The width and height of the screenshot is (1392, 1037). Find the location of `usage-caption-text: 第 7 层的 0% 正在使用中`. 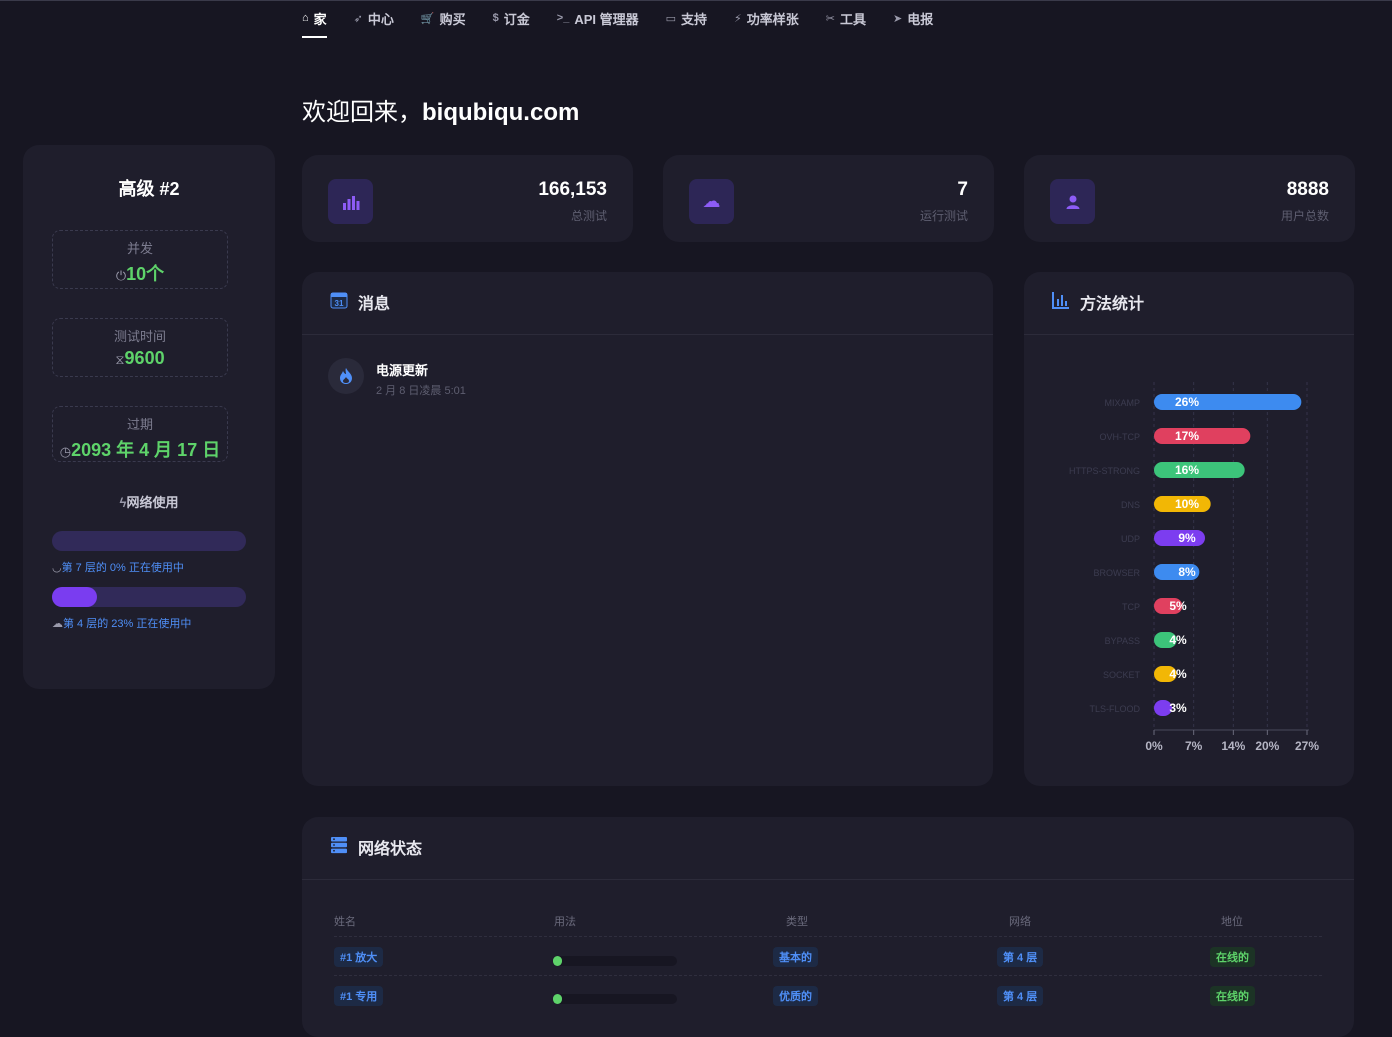

usage-caption-text: 第 7 层的 0% 正在使用中 is located at coordinates (122, 568).